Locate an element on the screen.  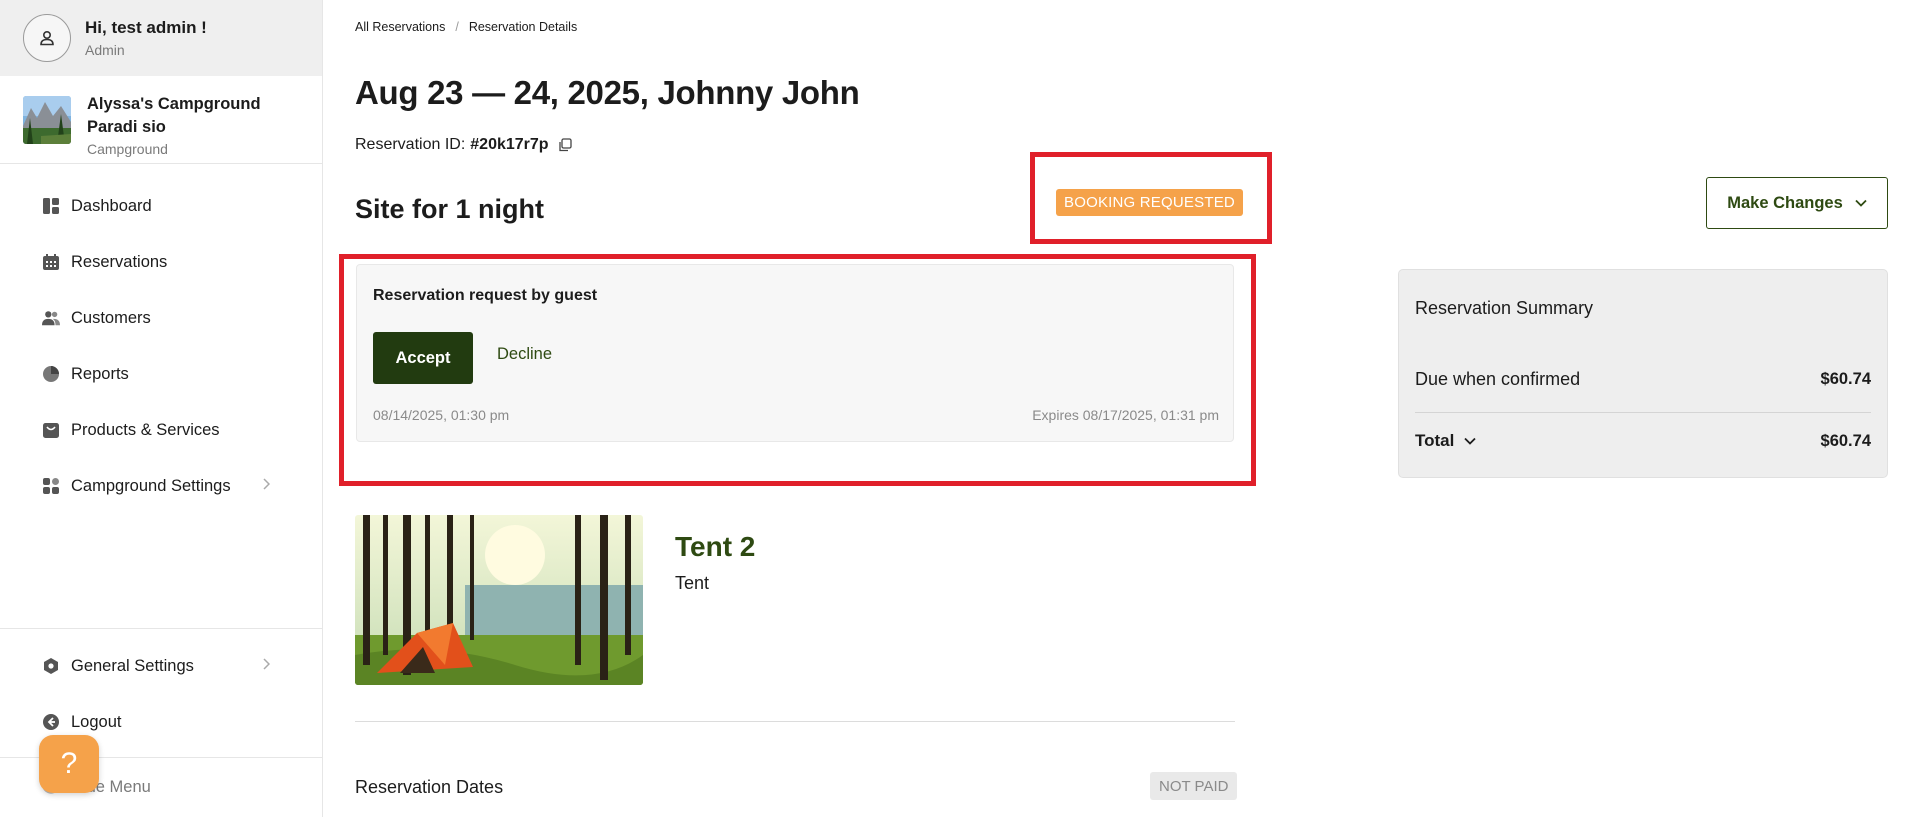
reservation-id-label: Reservation ID: is located at coordinates (410, 144).